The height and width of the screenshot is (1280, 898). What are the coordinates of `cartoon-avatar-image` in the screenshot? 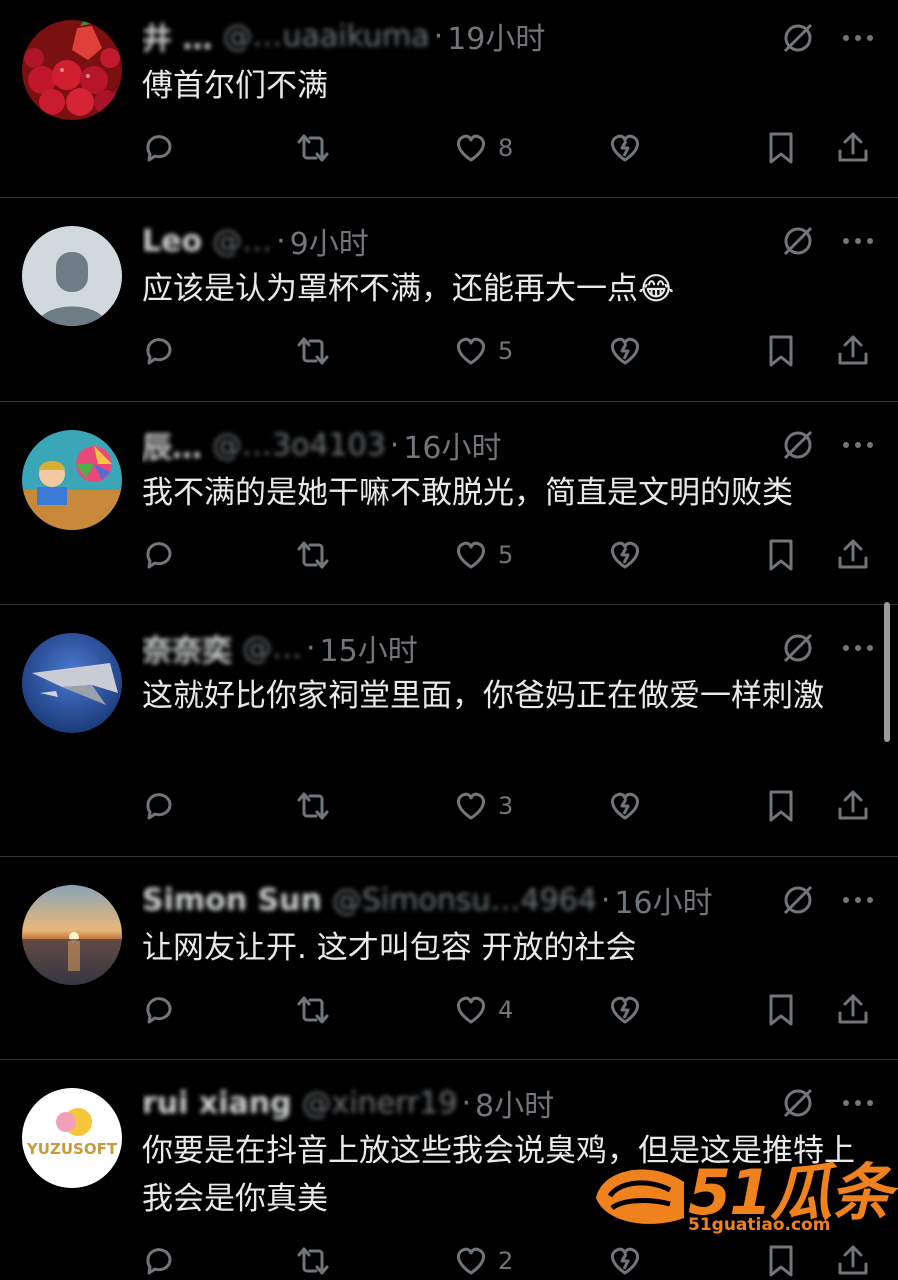 It's located at (72, 480).